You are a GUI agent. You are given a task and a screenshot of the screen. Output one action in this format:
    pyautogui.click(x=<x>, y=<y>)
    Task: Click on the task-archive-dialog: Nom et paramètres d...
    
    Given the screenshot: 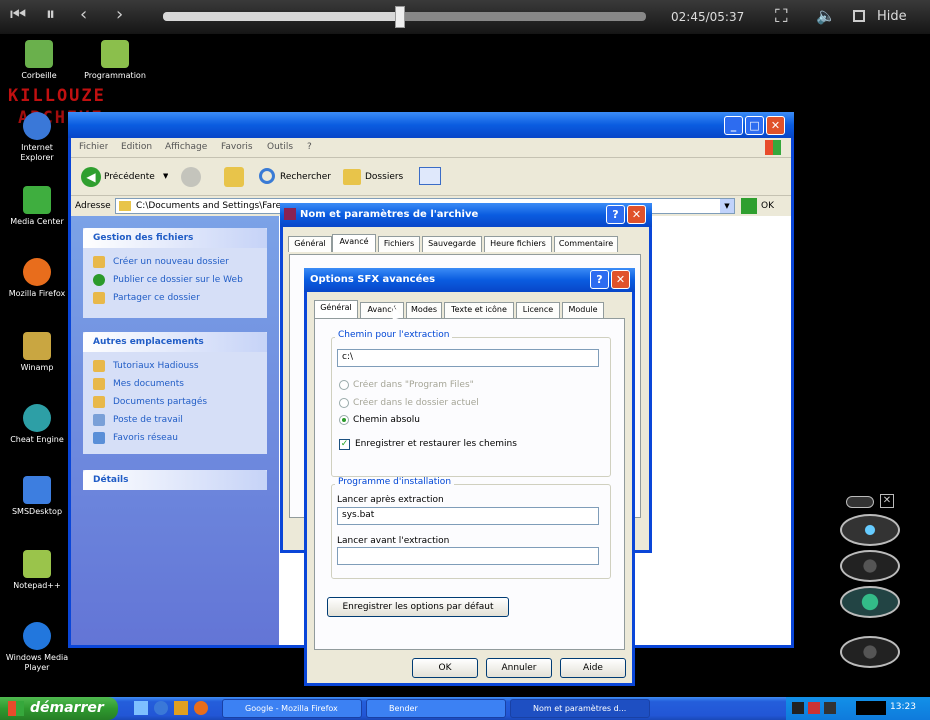 What is the action you would take?
    pyautogui.click(x=580, y=708)
    